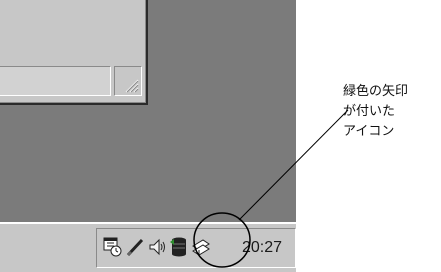 The width and height of the screenshot is (441, 272). I want to click on annotation-callout-text: 緑色の矢印 が付いた アイコン, so click(376, 111).